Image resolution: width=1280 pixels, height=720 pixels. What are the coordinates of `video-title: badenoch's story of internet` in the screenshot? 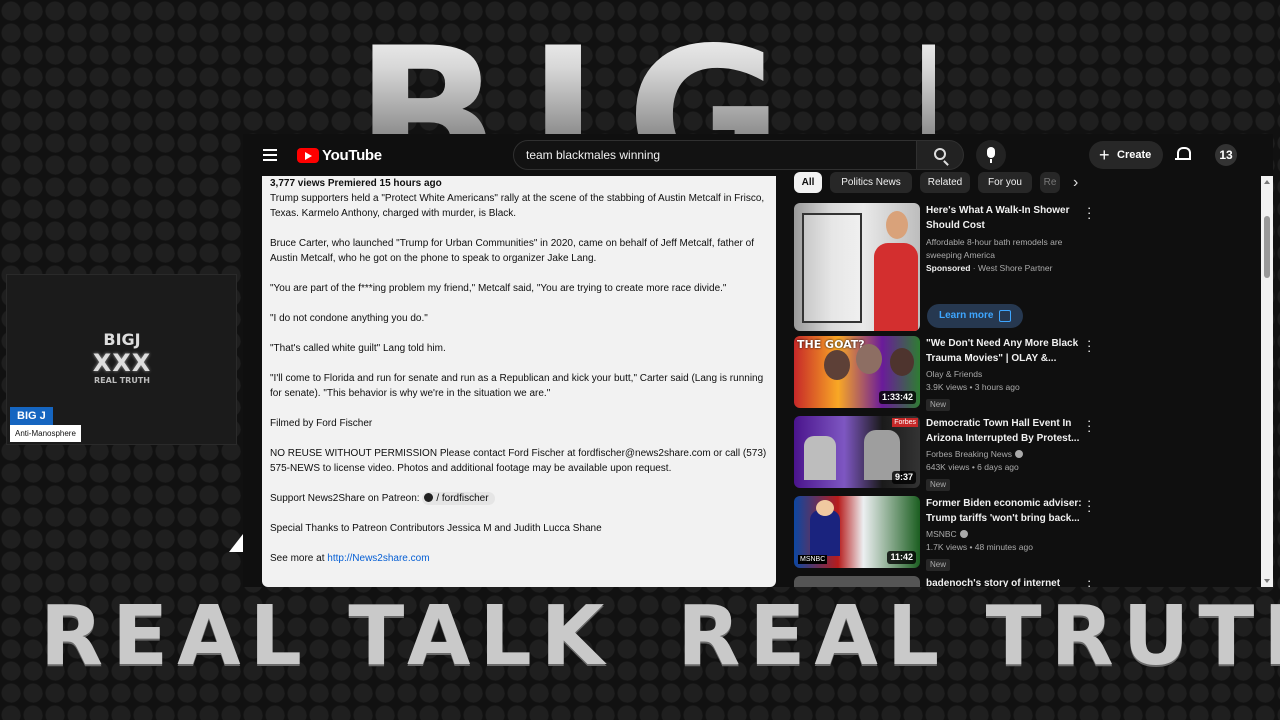 It's located at (1006, 581).